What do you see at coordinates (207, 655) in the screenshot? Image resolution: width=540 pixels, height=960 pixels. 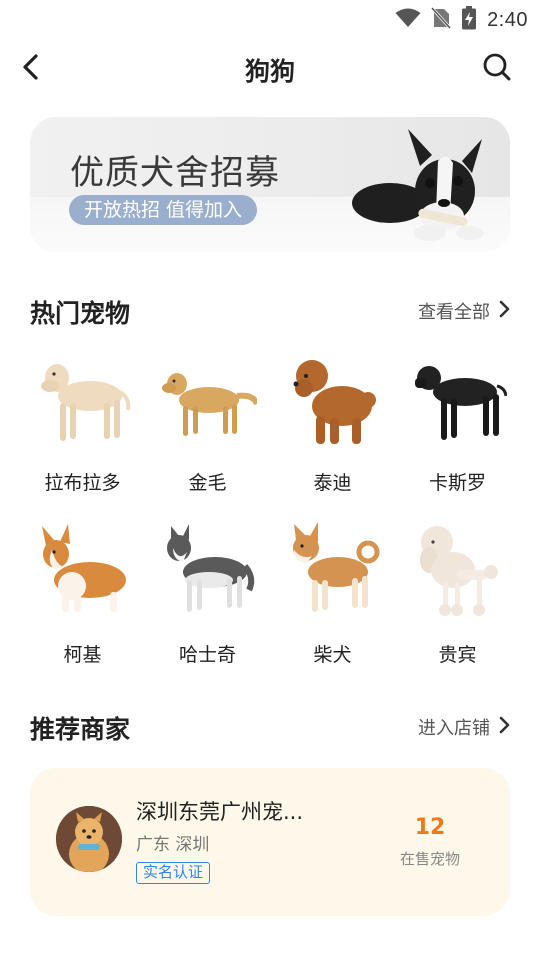 I see `pet-name: 哈士奇` at bounding box center [207, 655].